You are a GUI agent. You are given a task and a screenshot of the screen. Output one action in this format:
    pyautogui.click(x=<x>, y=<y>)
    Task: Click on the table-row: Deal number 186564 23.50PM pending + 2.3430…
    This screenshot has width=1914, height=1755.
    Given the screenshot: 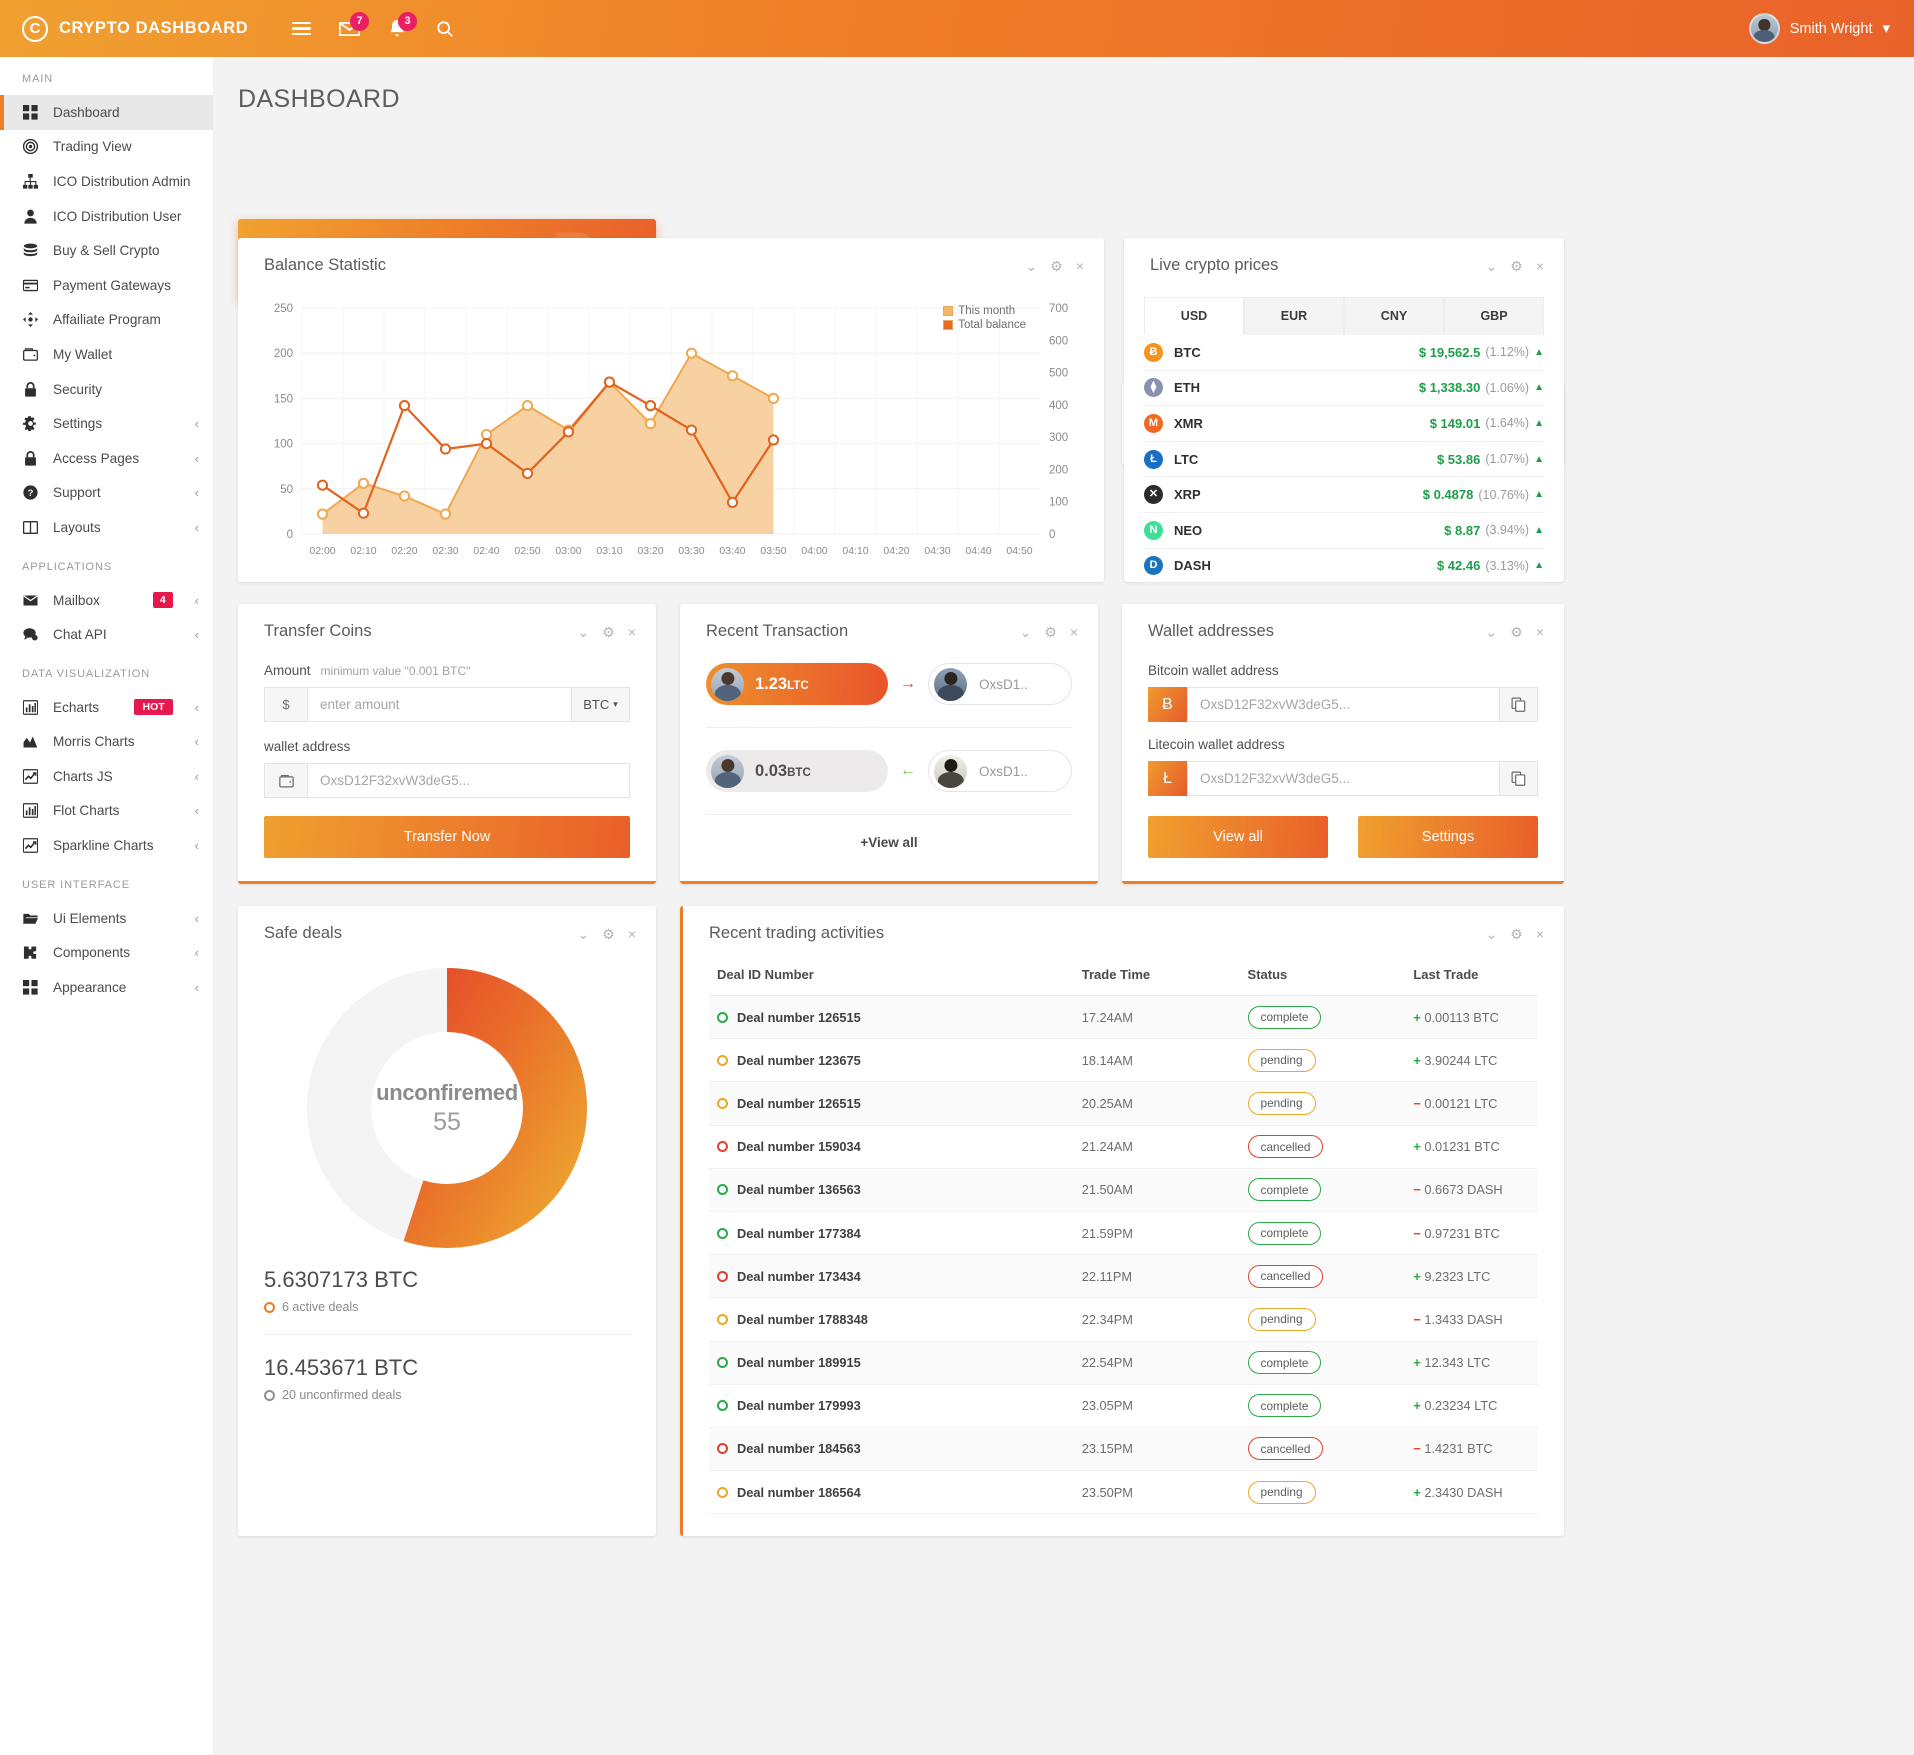 What is the action you would take?
    pyautogui.click(x=1123, y=1492)
    